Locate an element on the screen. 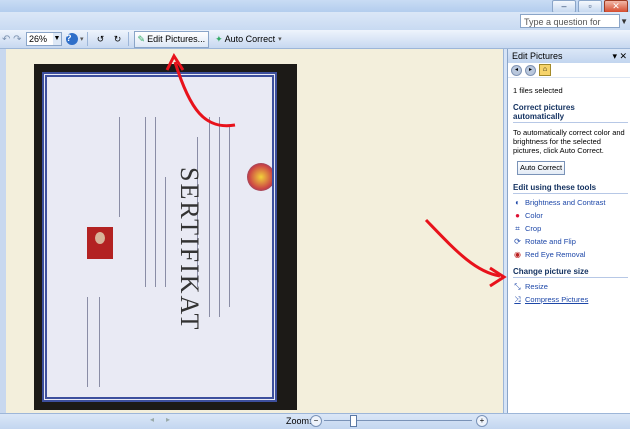 The width and height of the screenshot is (630, 429). link-label: Resize is located at coordinates (536, 286).